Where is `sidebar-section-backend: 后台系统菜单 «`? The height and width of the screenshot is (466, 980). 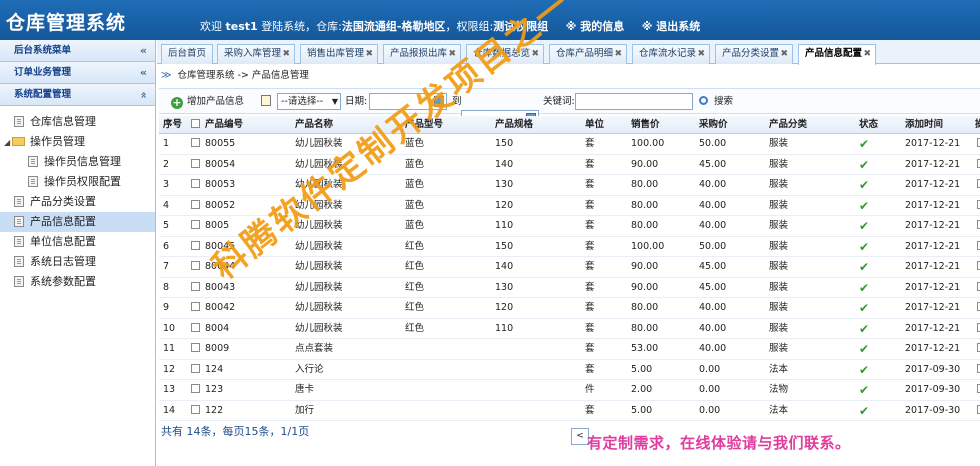 sidebar-section-backend: 后台系统菜单 « is located at coordinates (77, 51).